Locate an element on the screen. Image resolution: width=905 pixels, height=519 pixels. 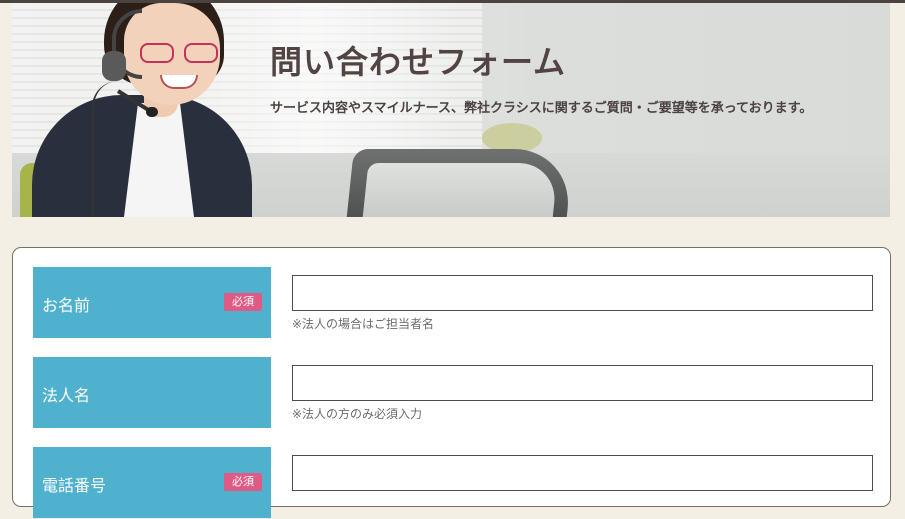
form-row-phone: 電話番号 必須 is located at coordinates (453, 483).